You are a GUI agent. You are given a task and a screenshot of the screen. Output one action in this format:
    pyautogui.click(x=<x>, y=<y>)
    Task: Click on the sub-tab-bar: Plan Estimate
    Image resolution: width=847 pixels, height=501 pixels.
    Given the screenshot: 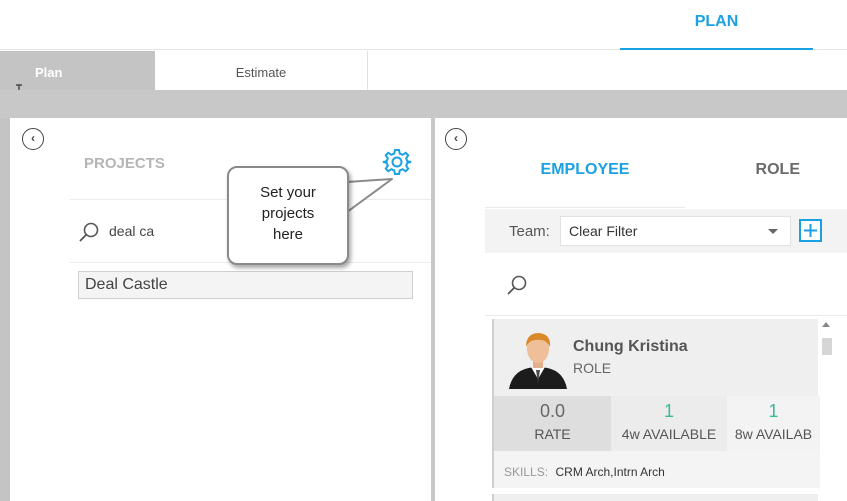 What is the action you would take?
    pyautogui.click(x=423, y=76)
    